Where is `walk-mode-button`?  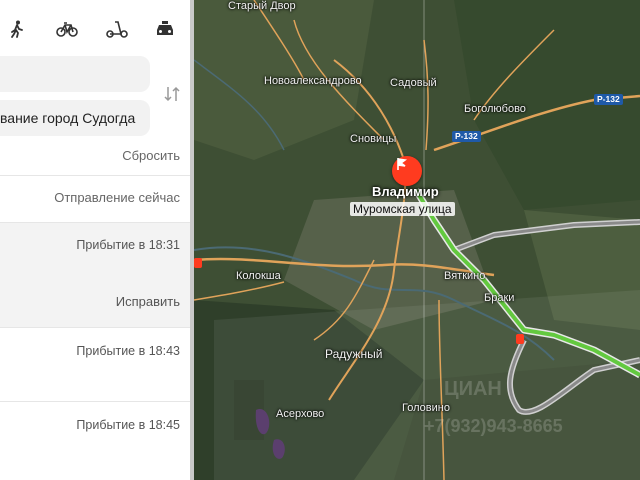
walk-mode-button is located at coordinates (17, 29).